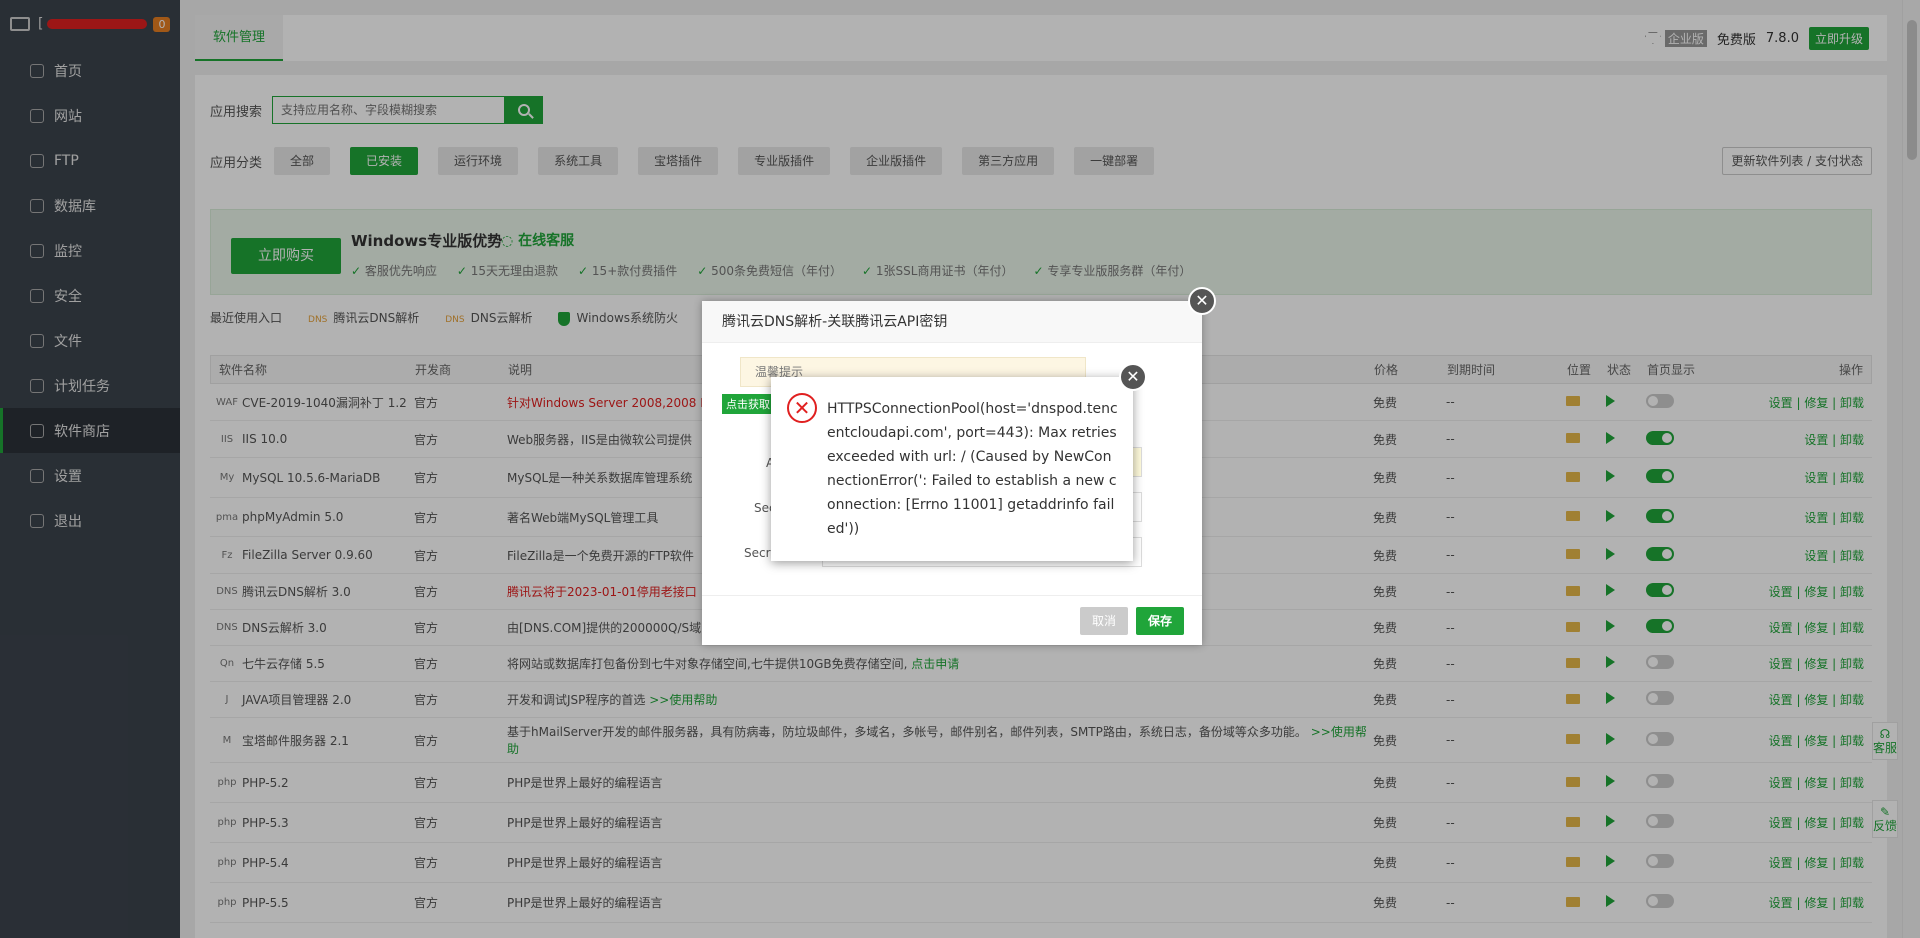 Image resolution: width=1920 pixels, height=938 pixels. Describe the element at coordinates (1159, 620) in the screenshot. I see `save-button: 保存` at that location.